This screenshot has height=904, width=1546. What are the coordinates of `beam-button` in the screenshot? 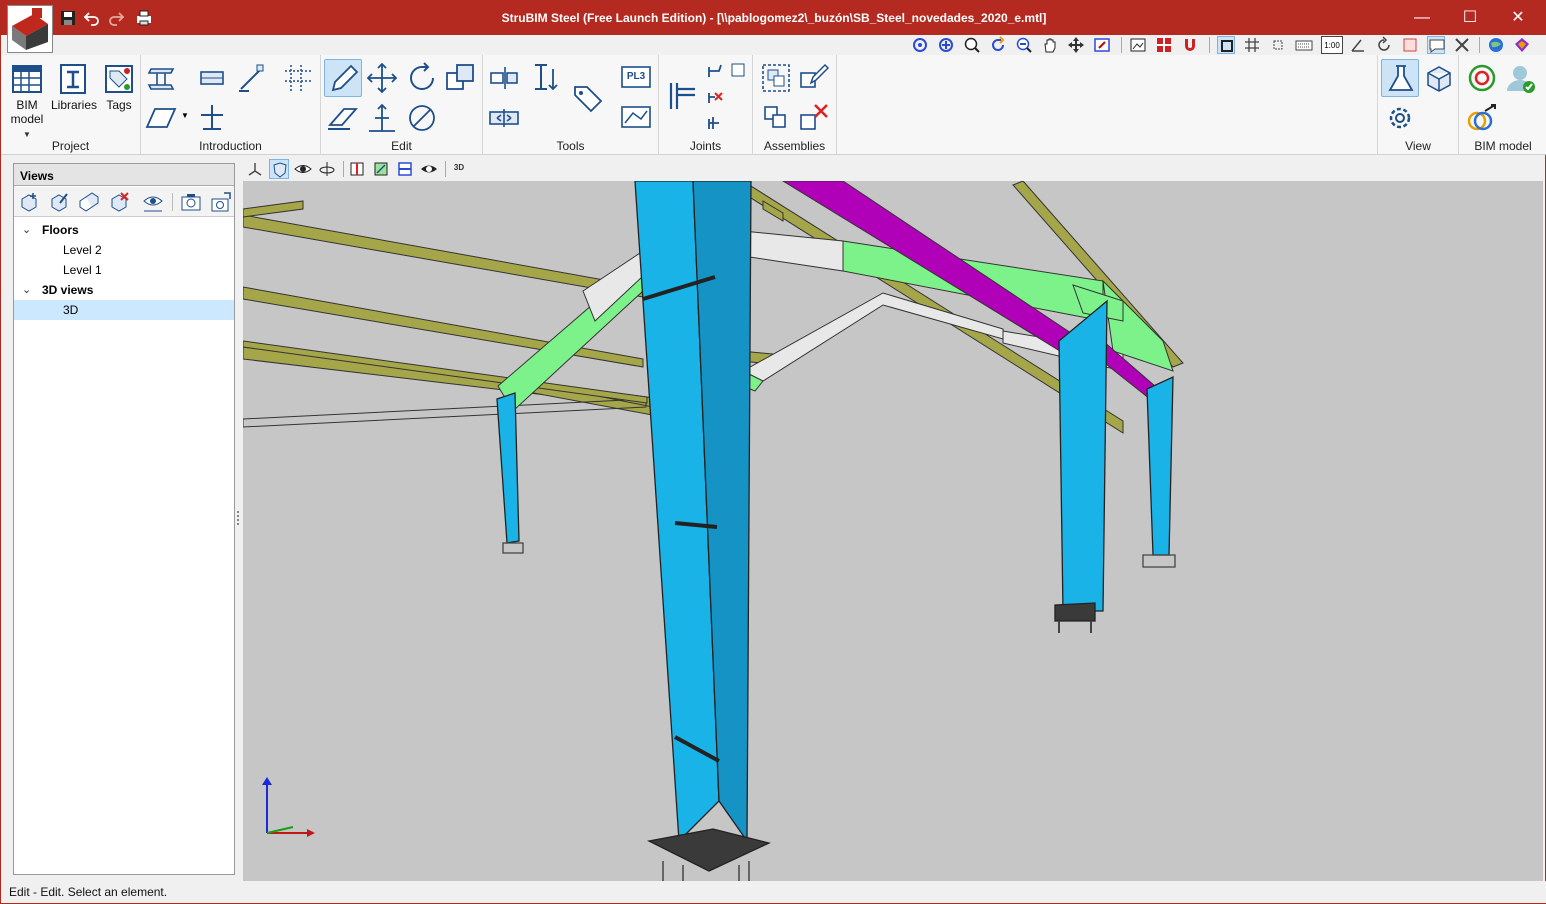 It's located at (212, 78).